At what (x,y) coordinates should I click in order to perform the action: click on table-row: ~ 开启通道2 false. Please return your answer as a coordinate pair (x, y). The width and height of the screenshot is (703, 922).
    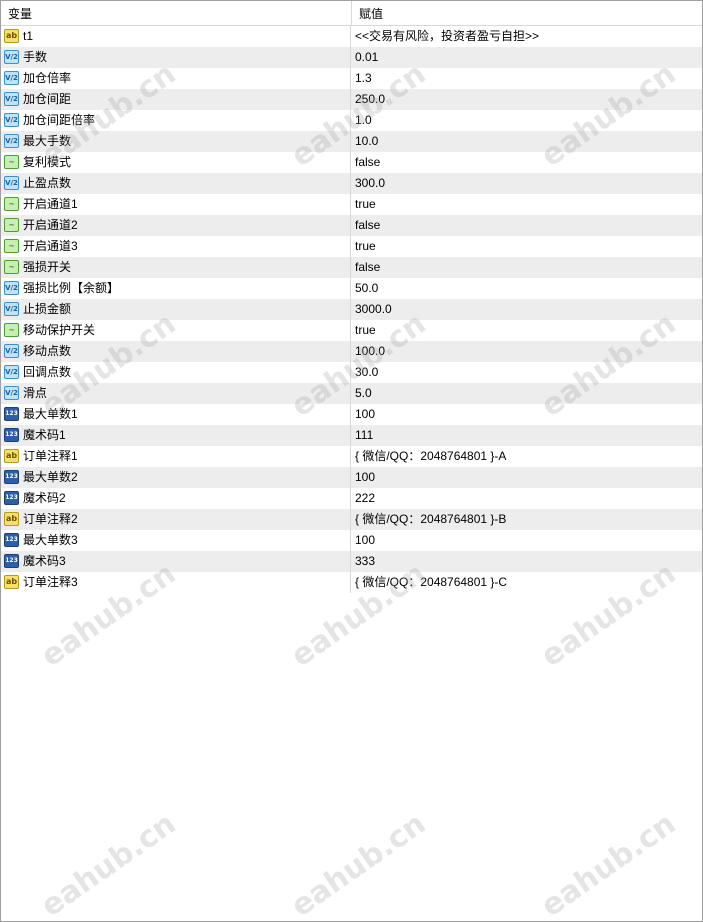
    Looking at the image, I should click on (351, 225).